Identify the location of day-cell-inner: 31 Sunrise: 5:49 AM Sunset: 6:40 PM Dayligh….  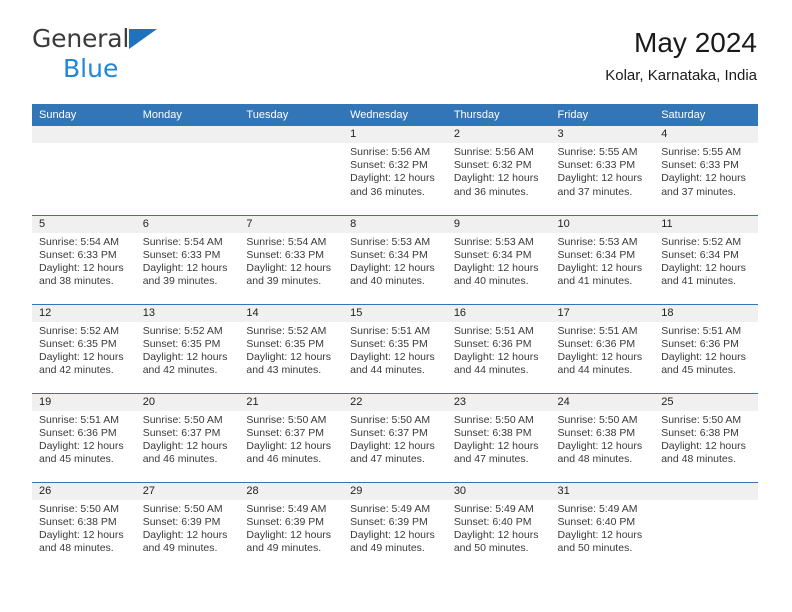
(602, 526).